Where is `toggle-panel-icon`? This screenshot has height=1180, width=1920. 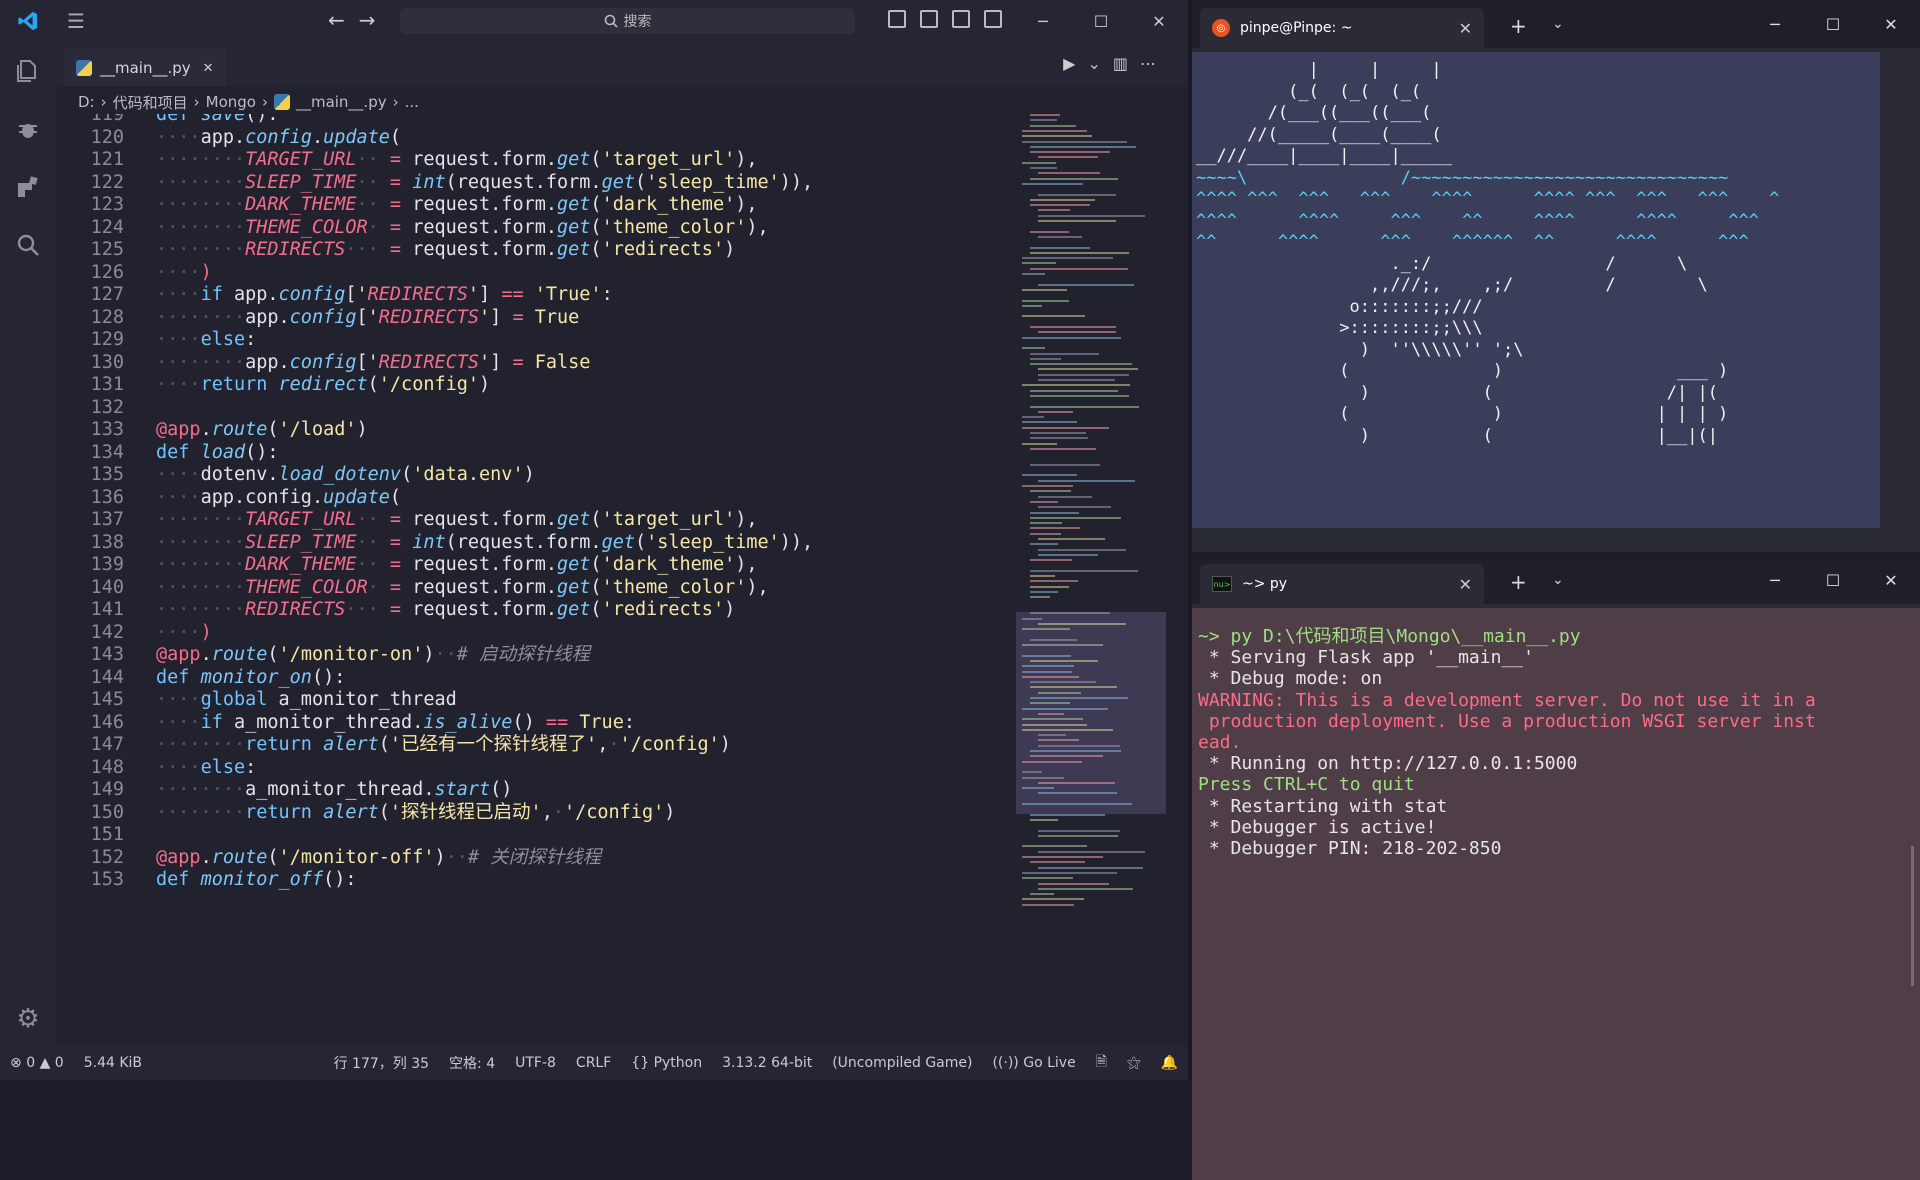 toggle-panel-icon is located at coordinates (961, 19).